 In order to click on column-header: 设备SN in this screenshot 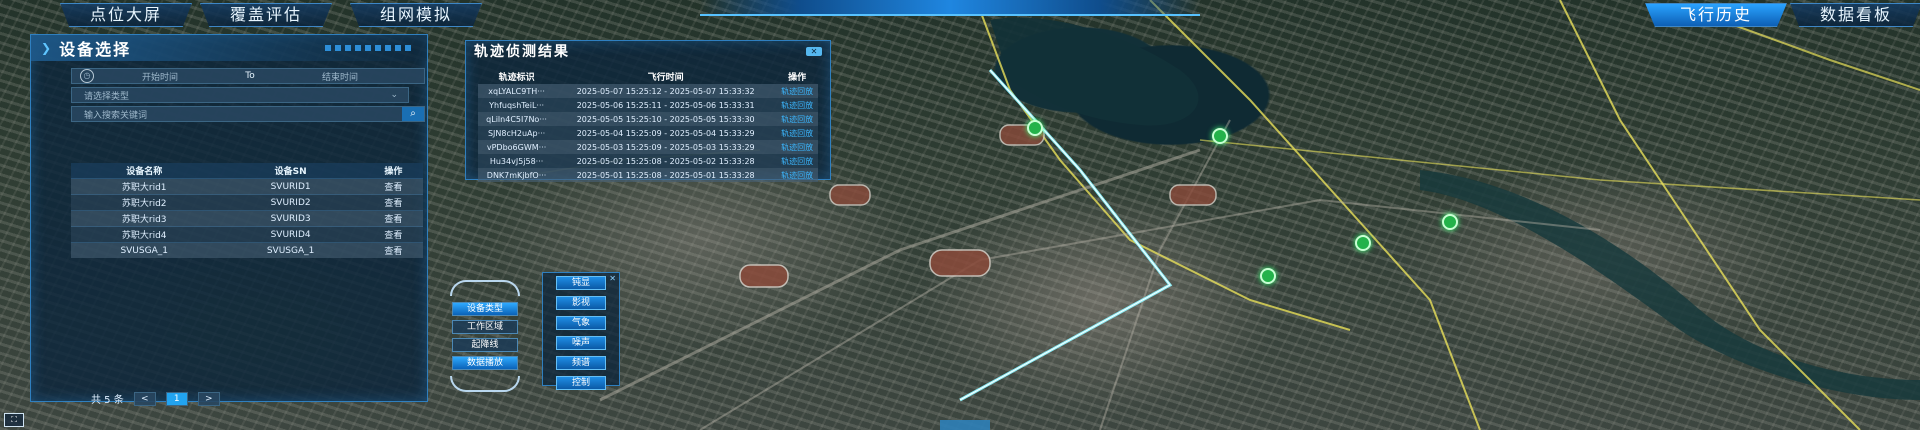, I will do `click(290, 171)`.